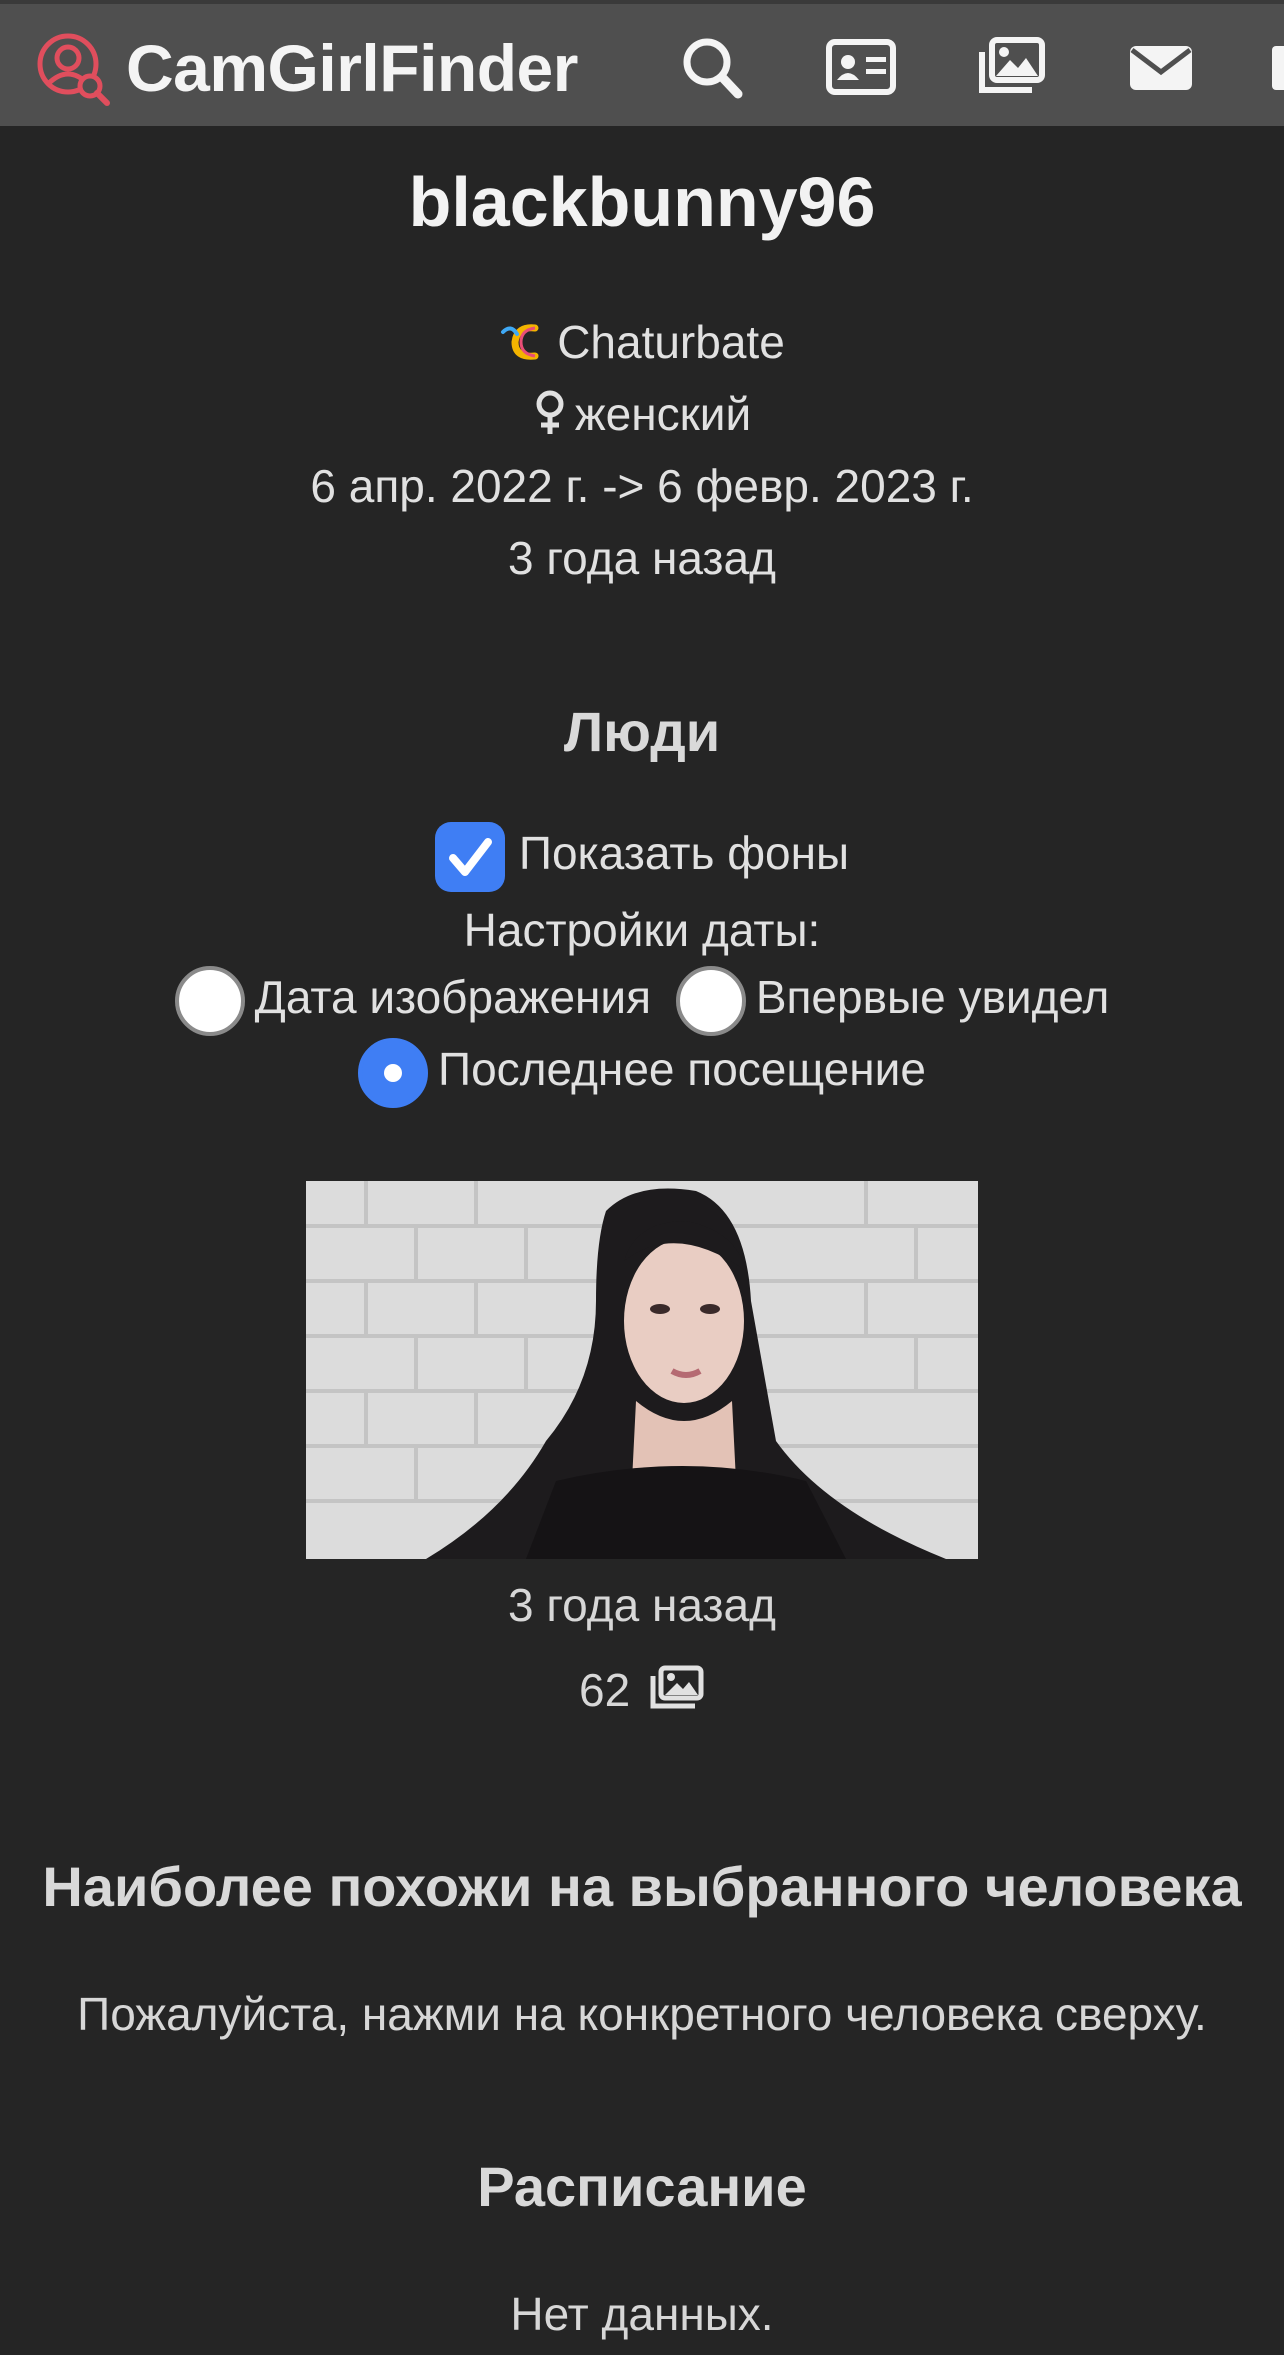 This screenshot has height=2355, width=1284. I want to click on date-settings-label: Настройки даты:, so click(642, 930).